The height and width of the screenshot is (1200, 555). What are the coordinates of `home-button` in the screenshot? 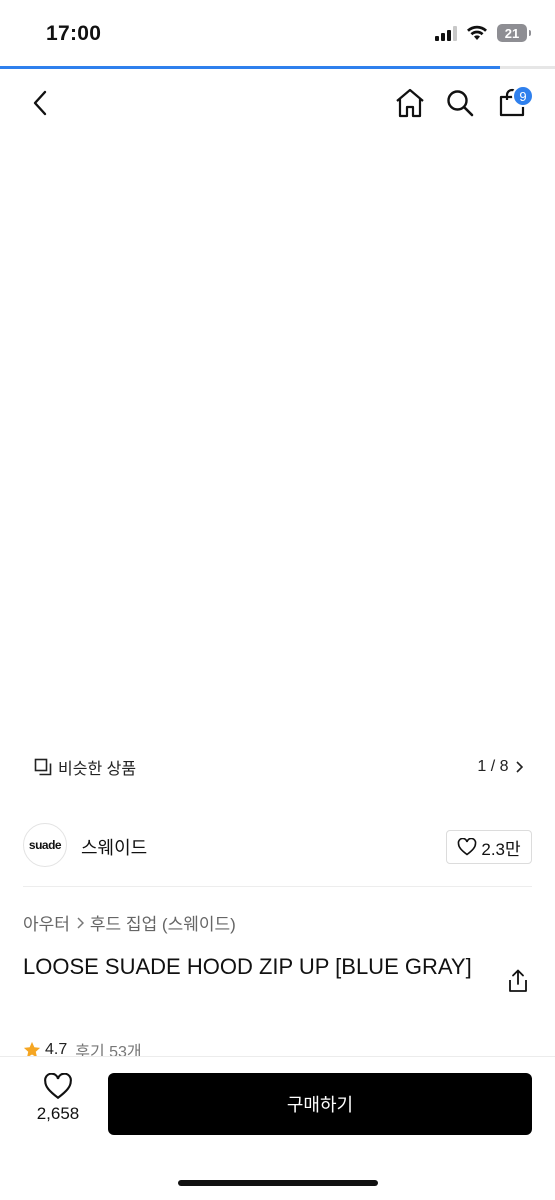 It's located at (410, 103).